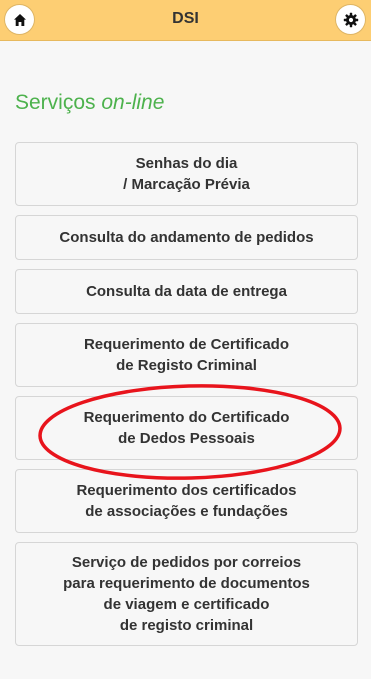 Image resolution: width=371 pixels, height=679 pixels. What do you see at coordinates (58, 102) in the screenshot?
I see `section-title-text: Serviços` at bounding box center [58, 102].